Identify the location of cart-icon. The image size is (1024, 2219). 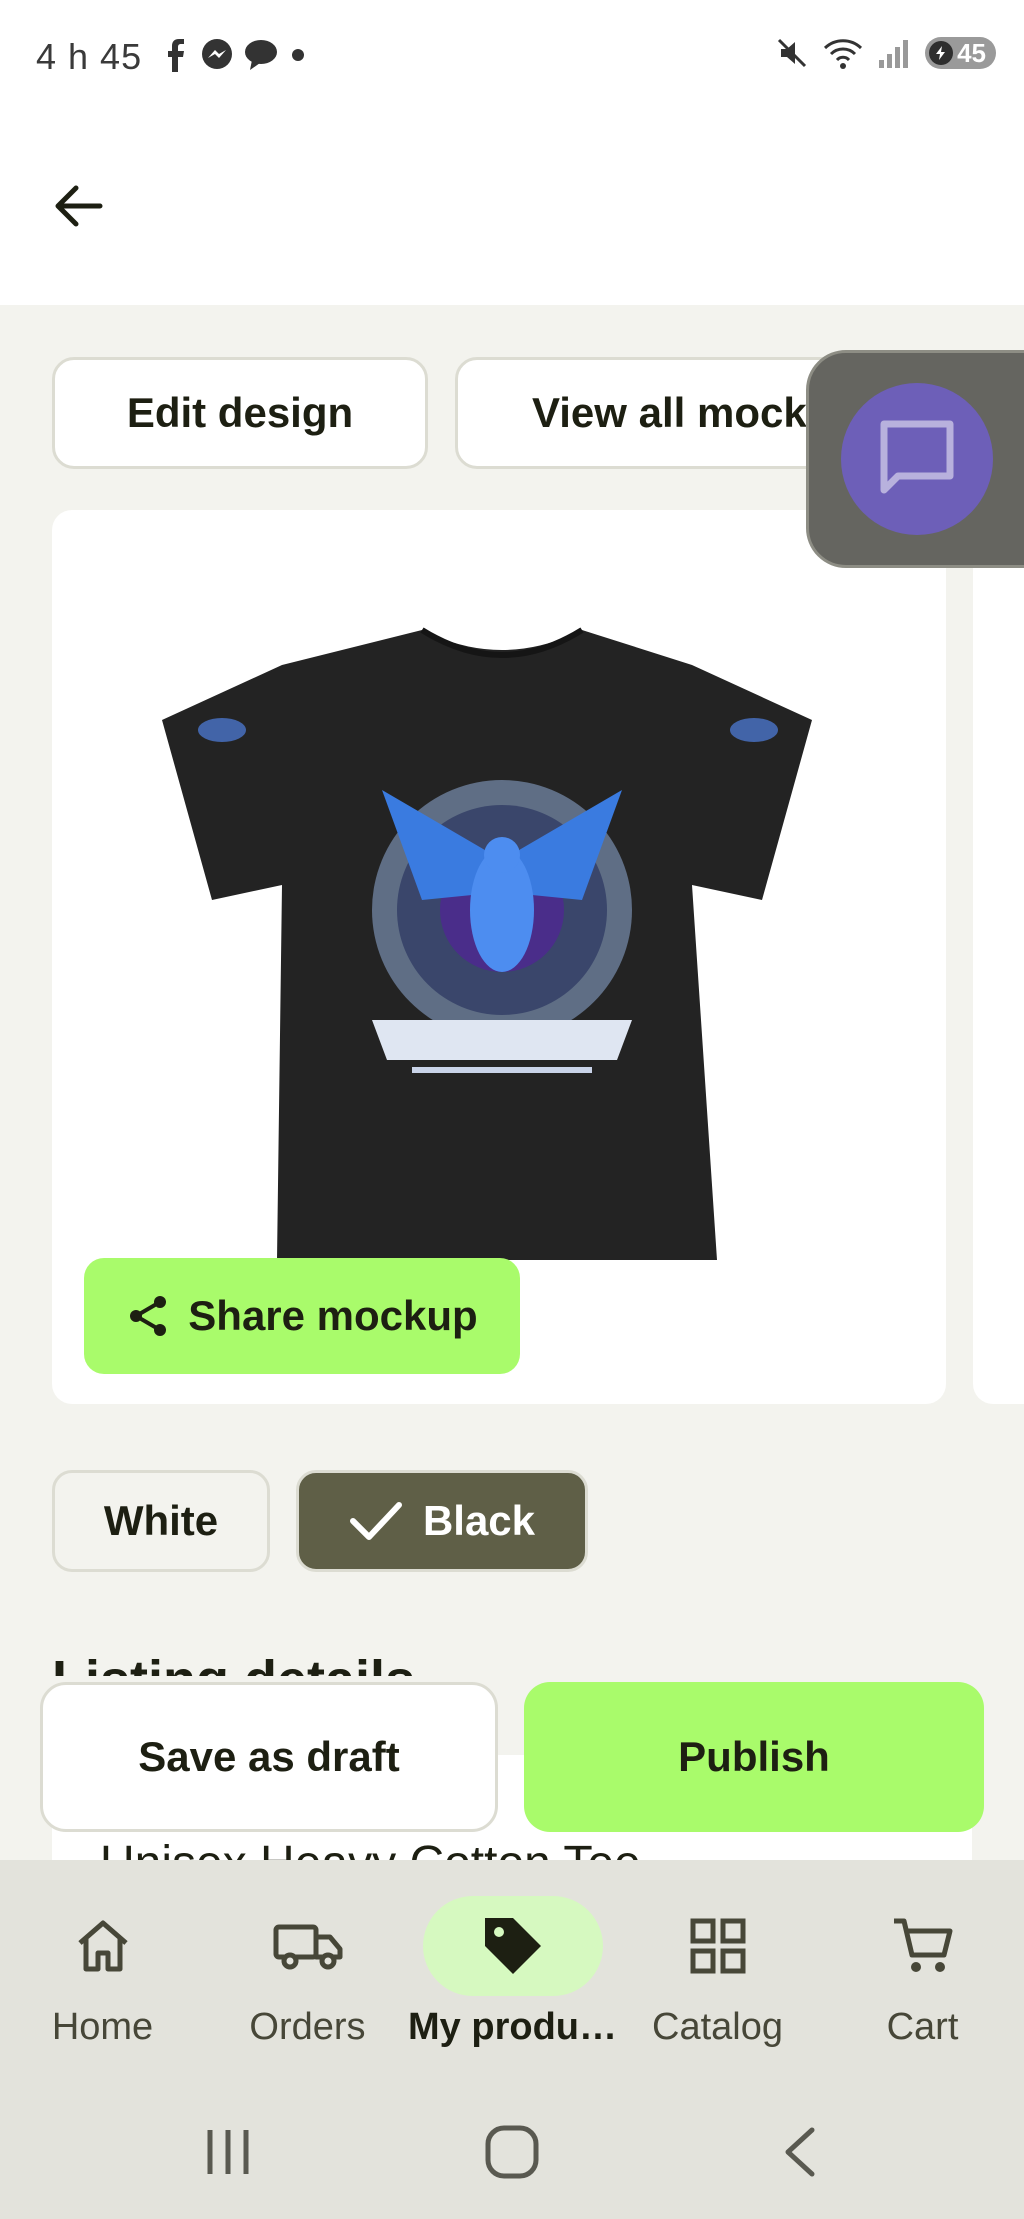
(922, 1945).